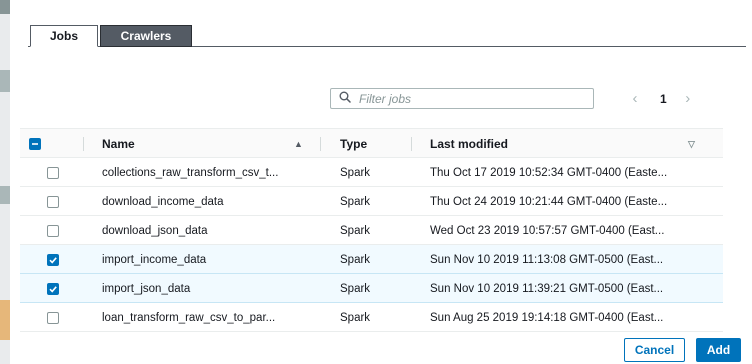 The height and width of the screenshot is (364, 752). What do you see at coordinates (565, 144) in the screenshot?
I see `column-header-last-modified: Last modified ▽` at bounding box center [565, 144].